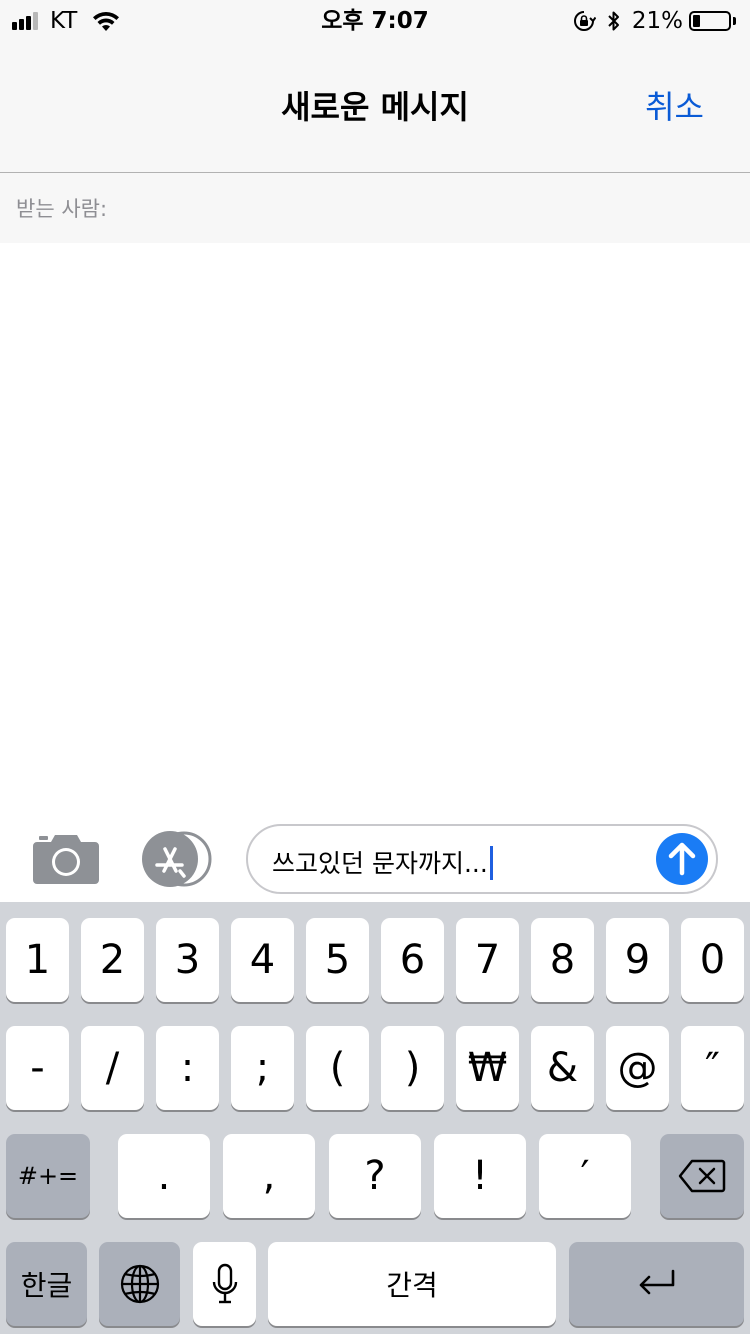  I want to click on arrow-up-icon, so click(682, 859).